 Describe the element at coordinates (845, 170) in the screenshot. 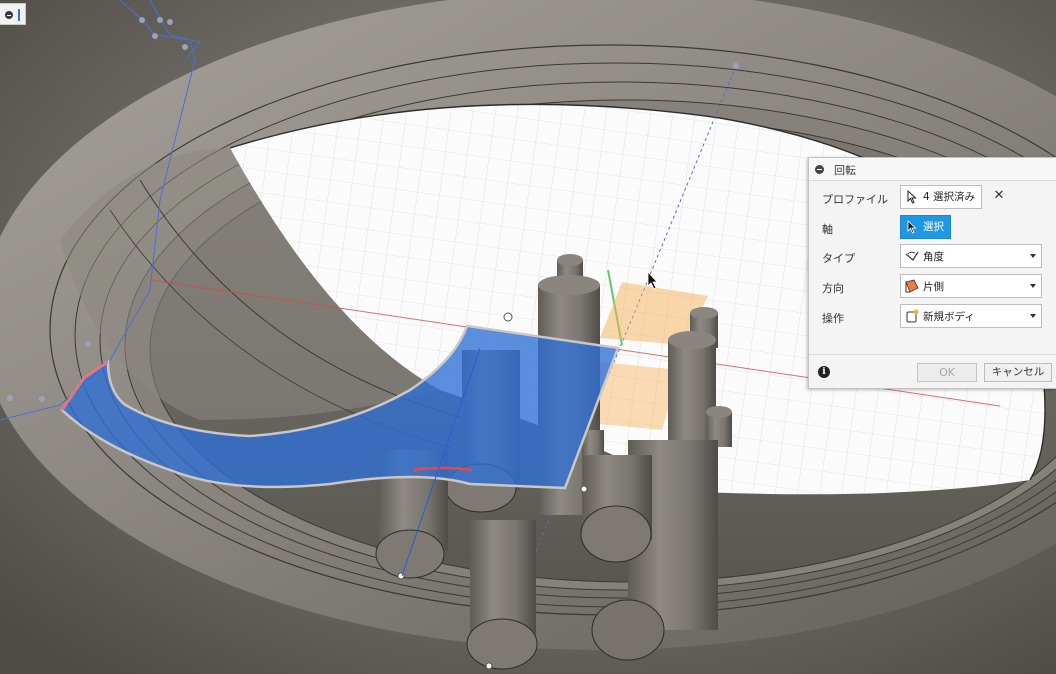

I see `dialog-title: 回転` at that location.